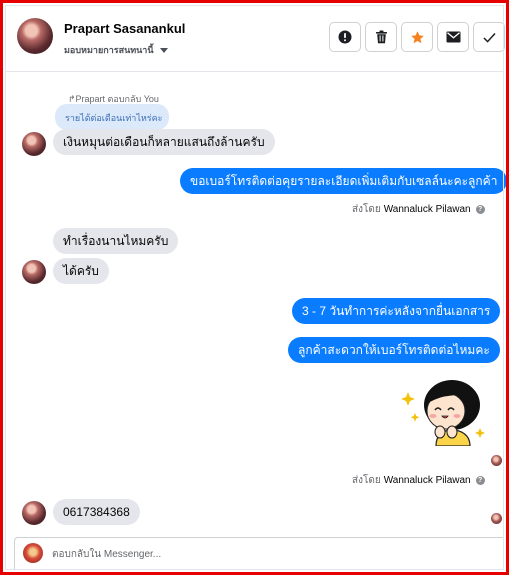  I want to click on incoming-message: ทำเรื่องนานไหมครับ, so click(116, 241).